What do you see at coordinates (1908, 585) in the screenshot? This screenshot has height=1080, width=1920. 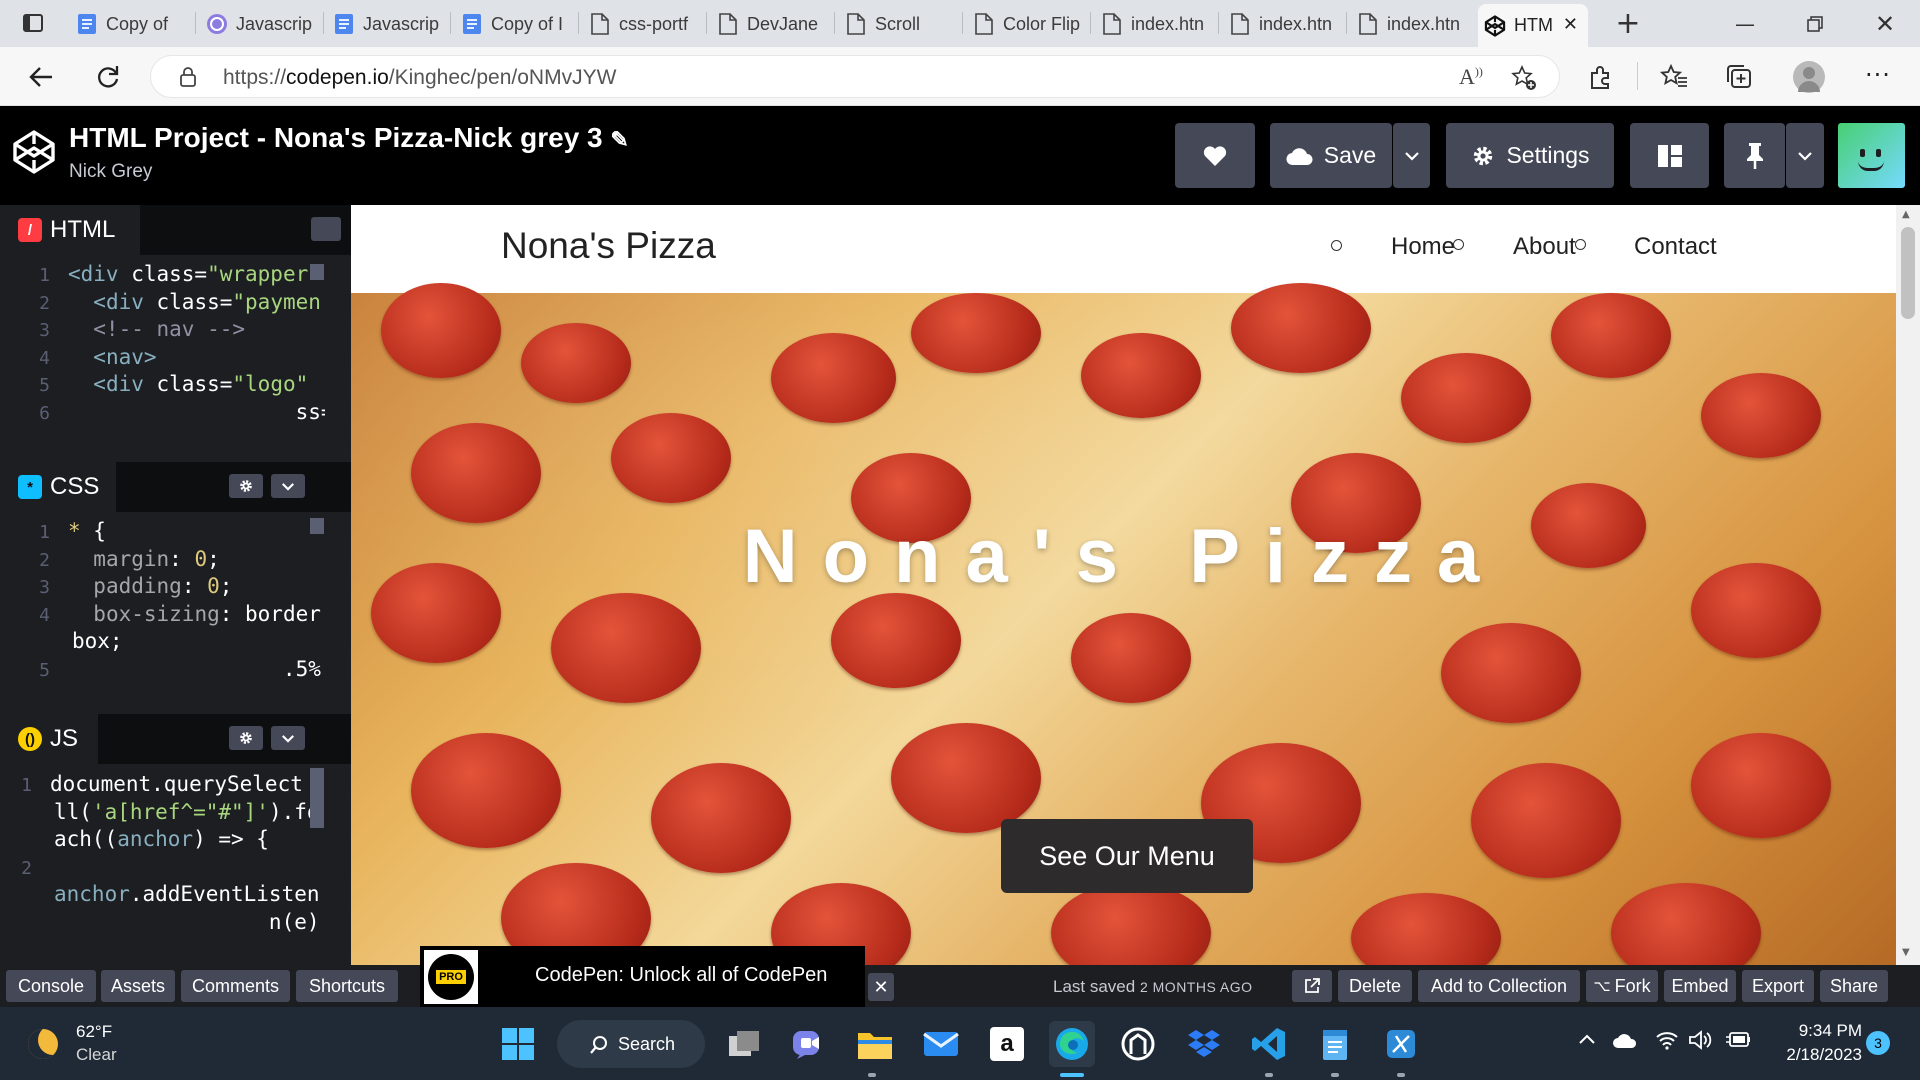 I see `preview-scrollbar: ▲ ▼` at bounding box center [1908, 585].